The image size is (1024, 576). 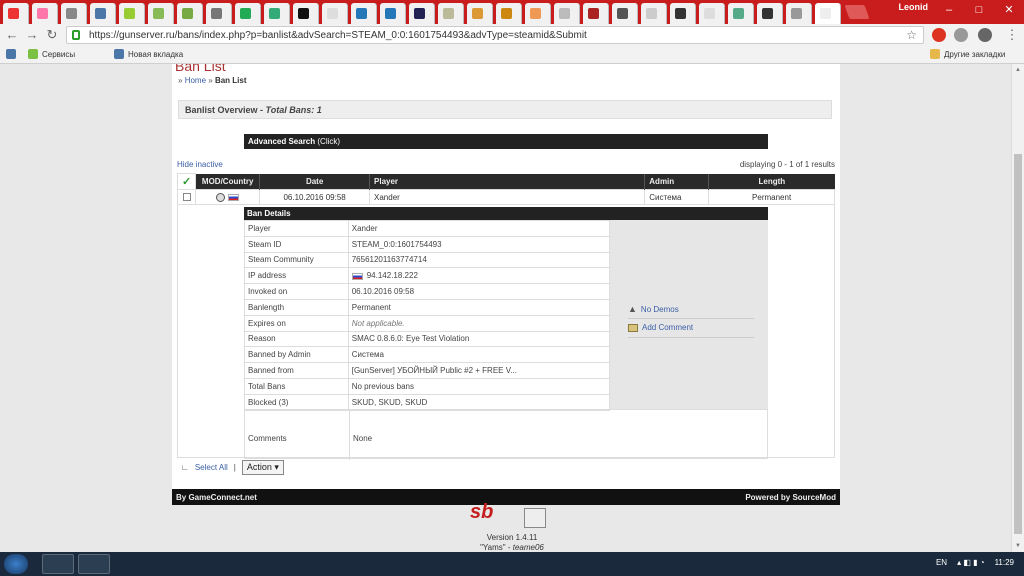 I want to click on col-admin: Admin, so click(x=676, y=181).